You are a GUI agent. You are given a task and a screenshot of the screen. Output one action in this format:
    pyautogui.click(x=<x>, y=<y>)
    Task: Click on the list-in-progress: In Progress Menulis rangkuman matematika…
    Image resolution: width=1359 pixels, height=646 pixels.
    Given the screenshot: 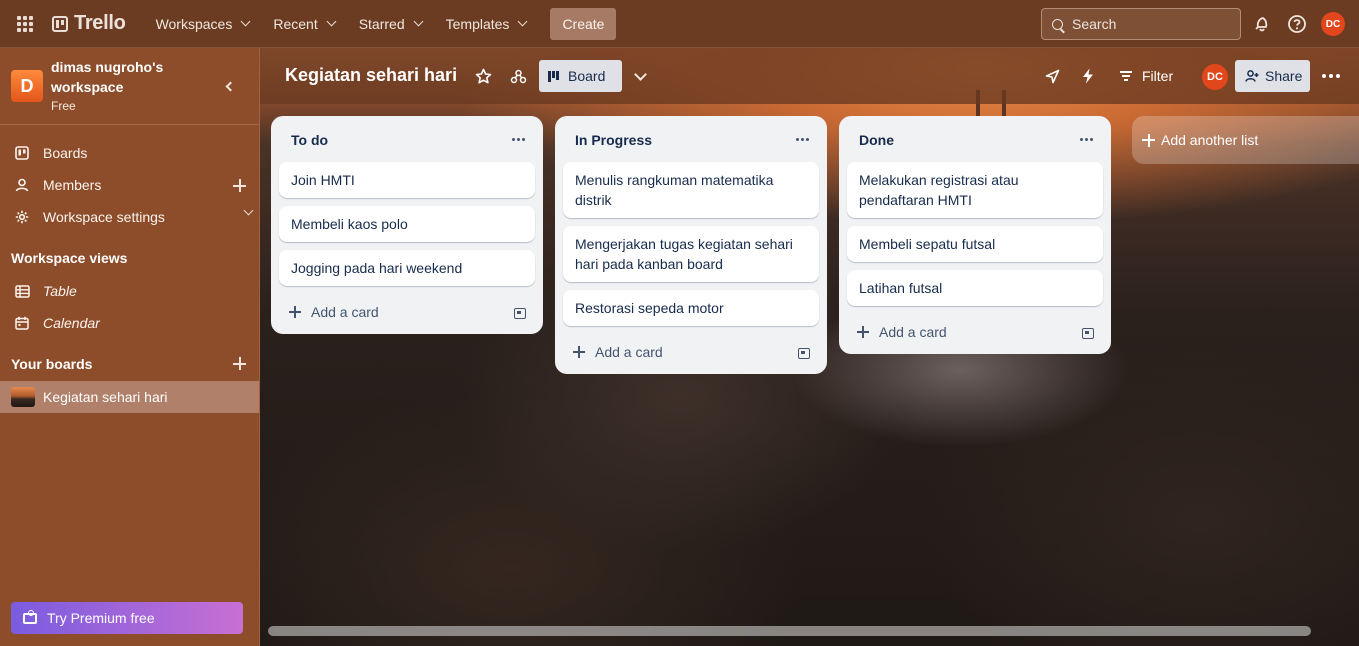 What is the action you would take?
    pyautogui.click(x=691, y=245)
    